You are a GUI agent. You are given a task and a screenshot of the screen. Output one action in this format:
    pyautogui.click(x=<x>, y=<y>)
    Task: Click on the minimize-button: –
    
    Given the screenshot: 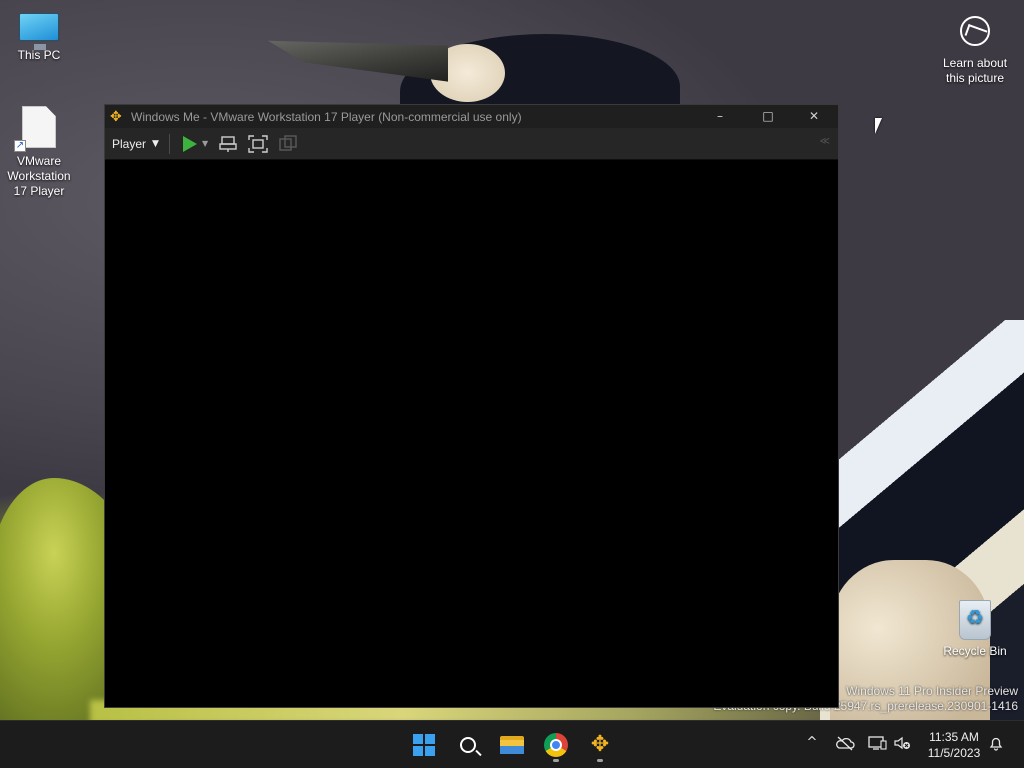 What is the action you would take?
    pyautogui.click(x=720, y=116)
    